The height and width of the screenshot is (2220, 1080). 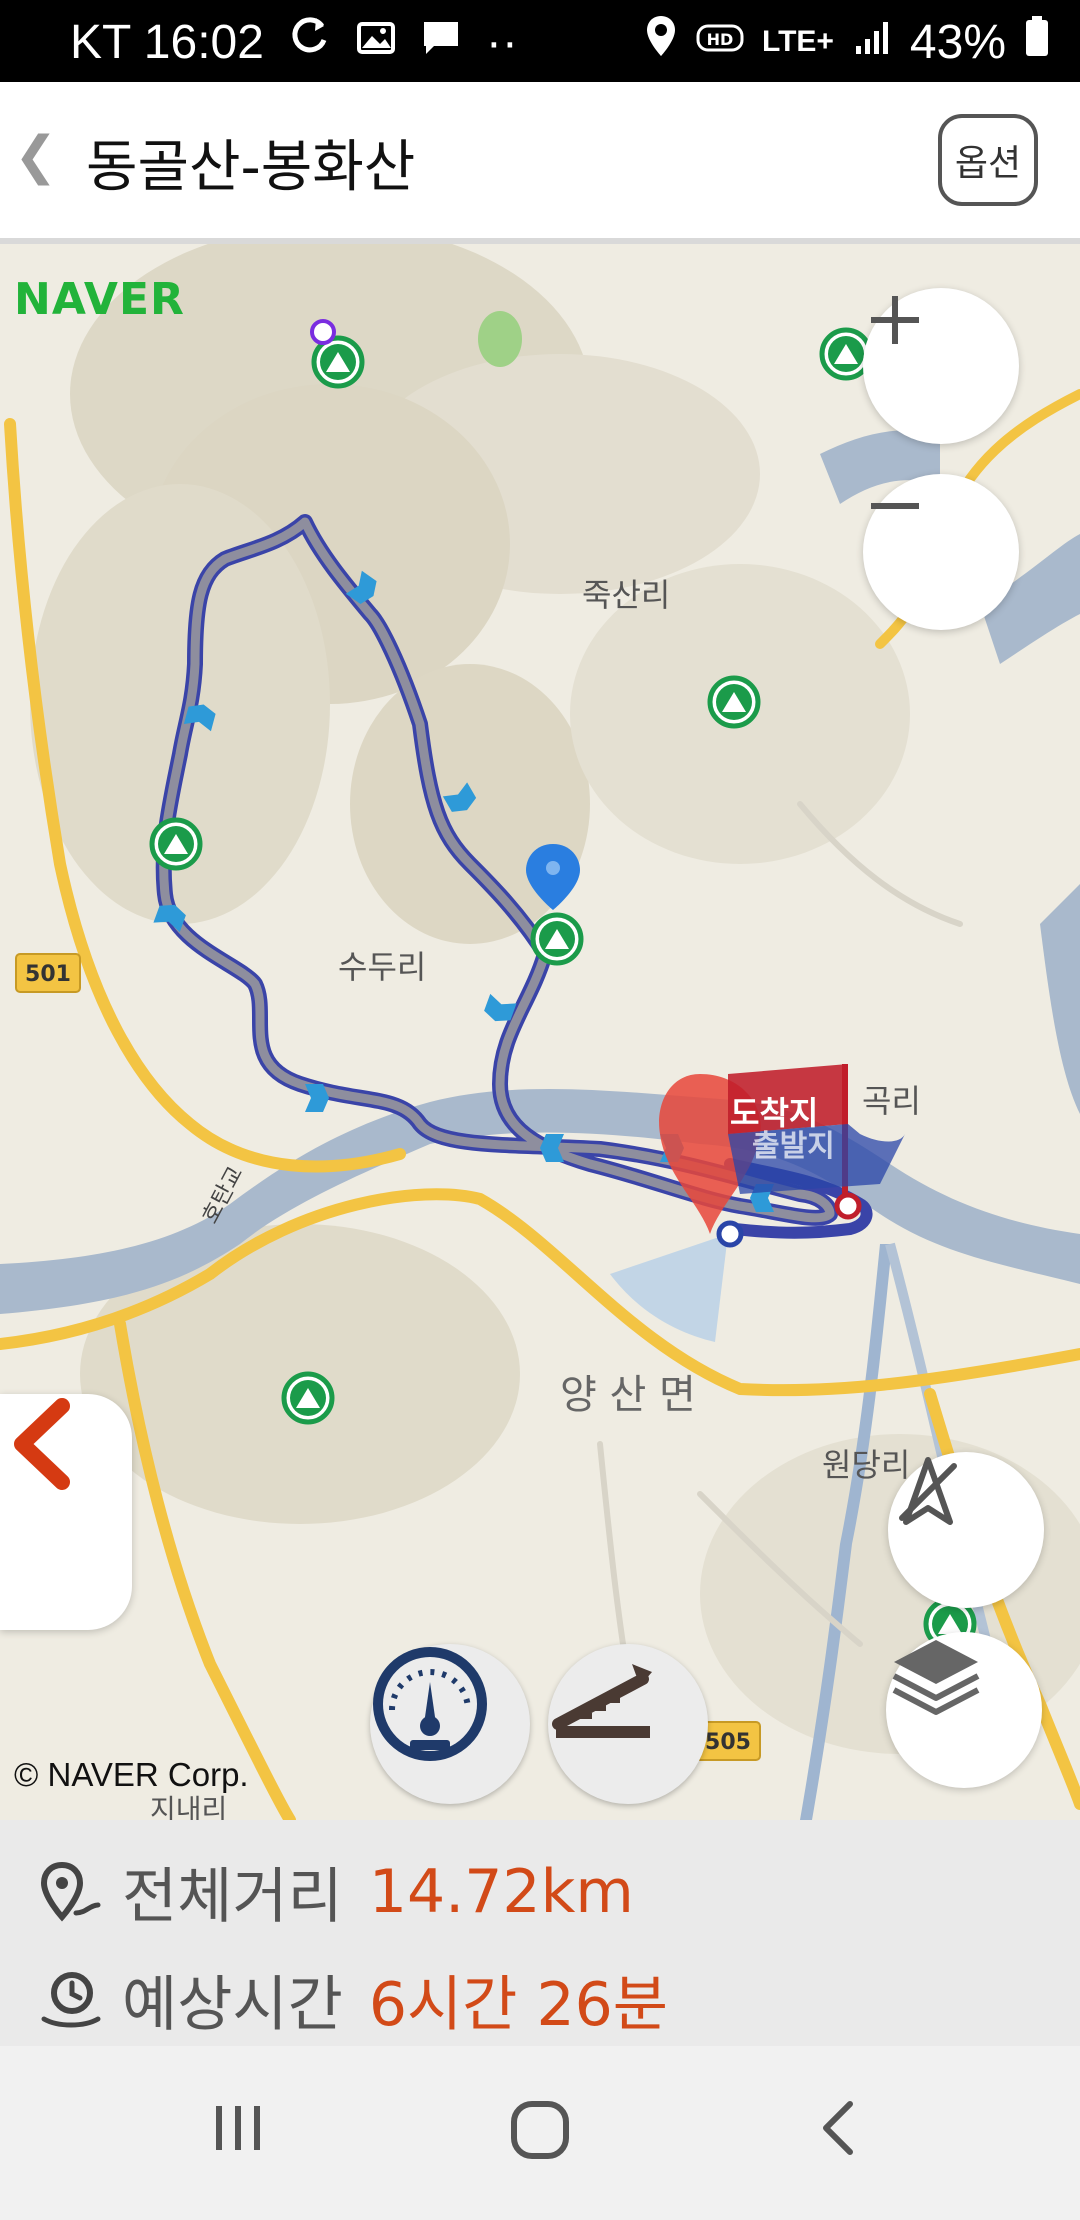 What do you see at coordinates (430, 1704) in the screenshot?
I see `speedometer-icon` at bounding box center [430, 1704].